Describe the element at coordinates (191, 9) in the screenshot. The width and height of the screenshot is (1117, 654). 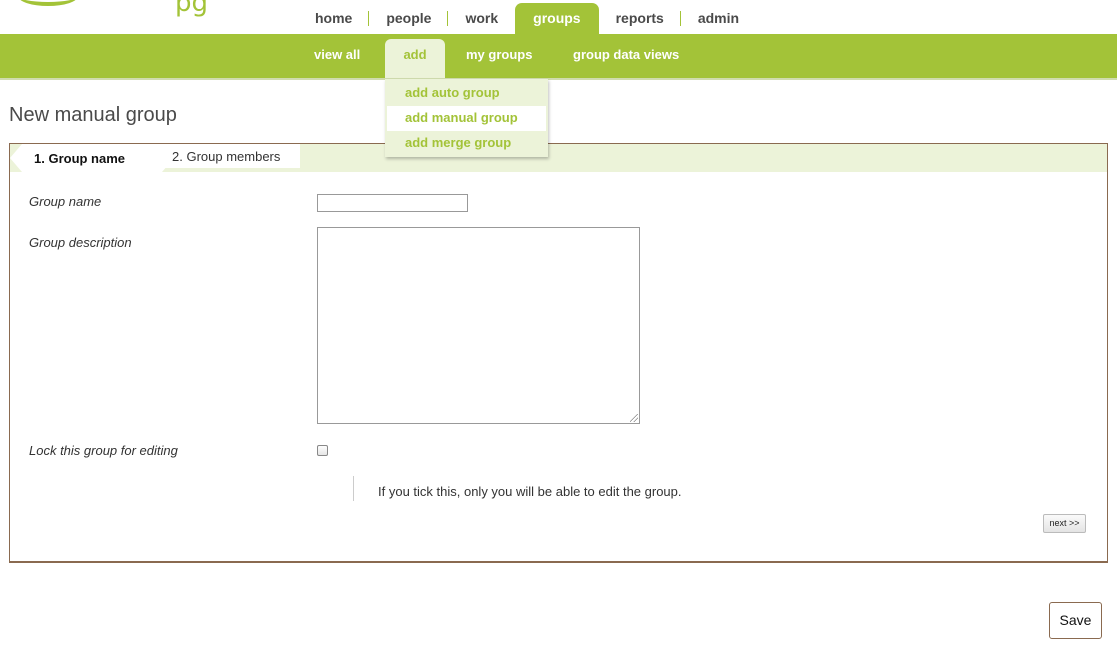
I see `logo-text: pg` at that location.